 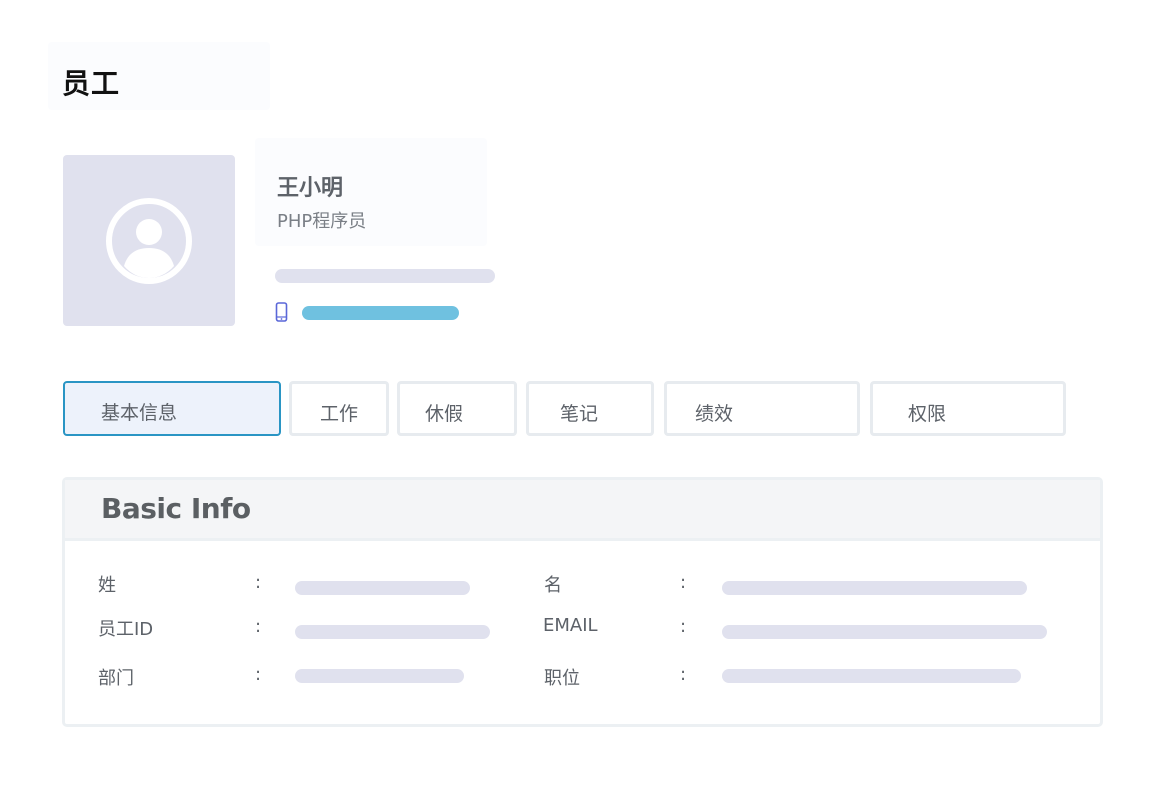 I want to click on user-avatar-icon, so click(x=149, y=241).